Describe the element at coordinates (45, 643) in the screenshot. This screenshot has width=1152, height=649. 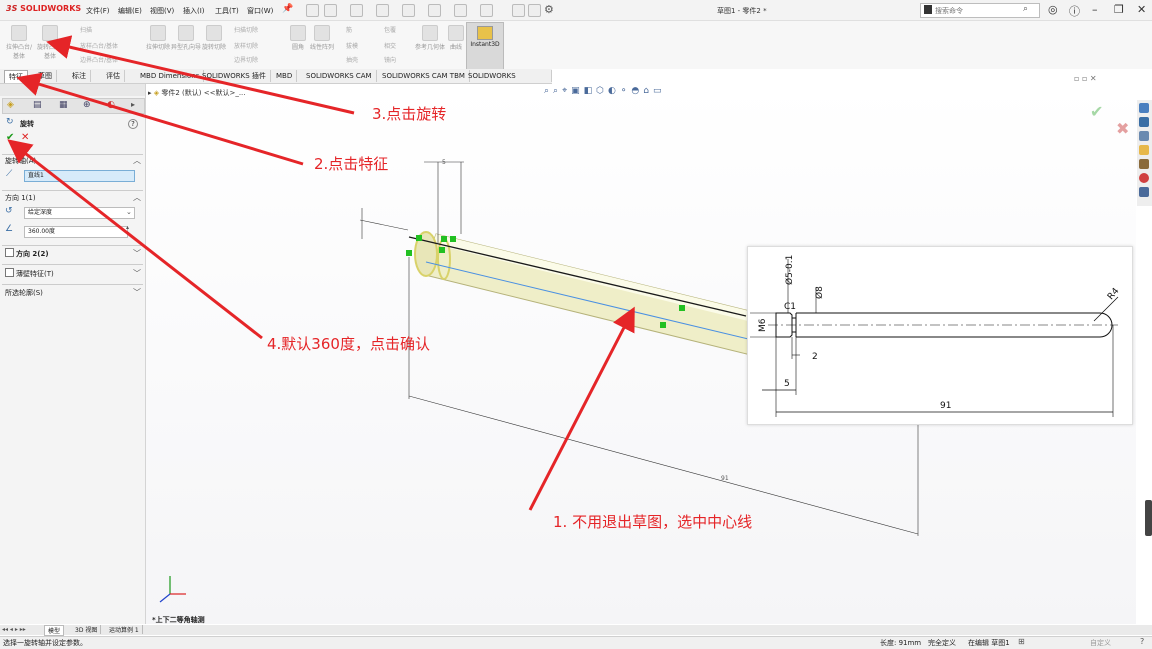
I see `status-message: 选择一旋转轴并设定参数。` at that location.